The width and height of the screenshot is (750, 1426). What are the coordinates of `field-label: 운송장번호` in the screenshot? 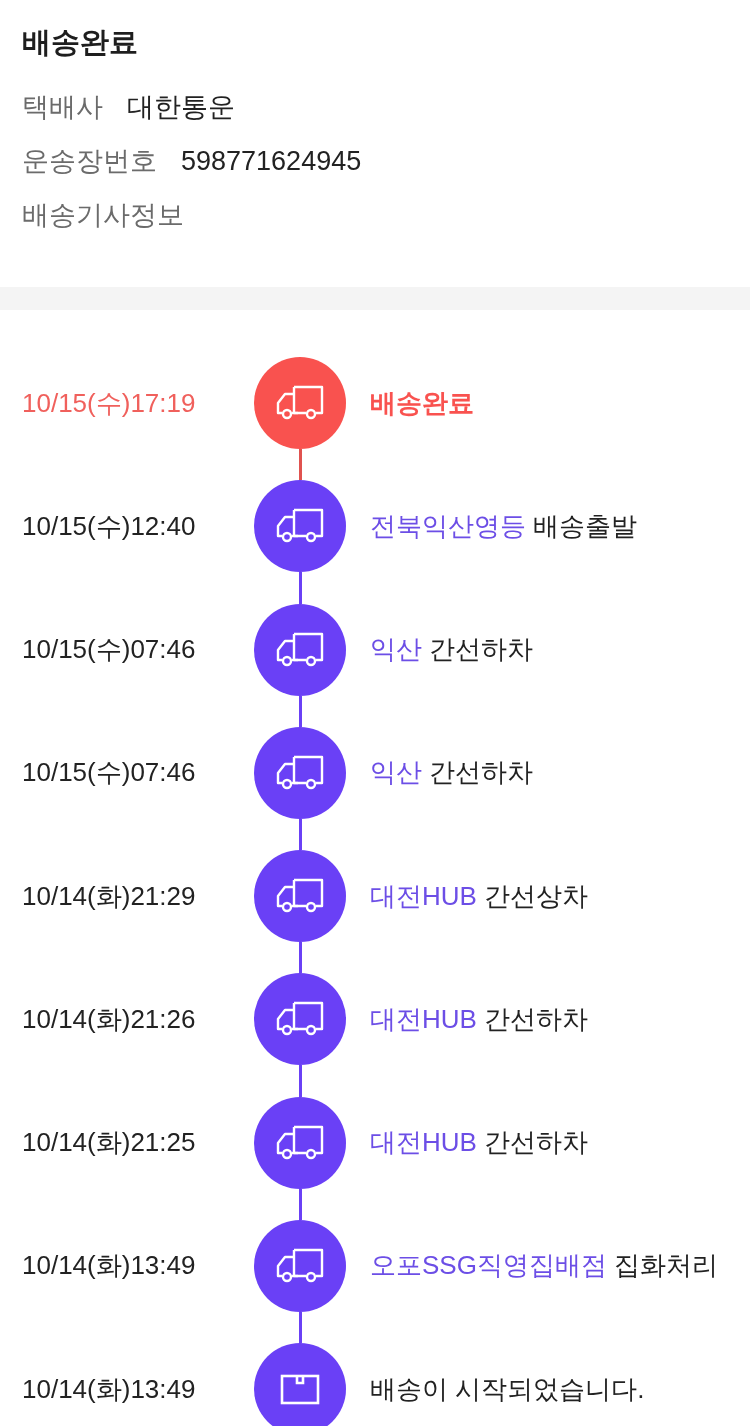 It's located at (89, 161).